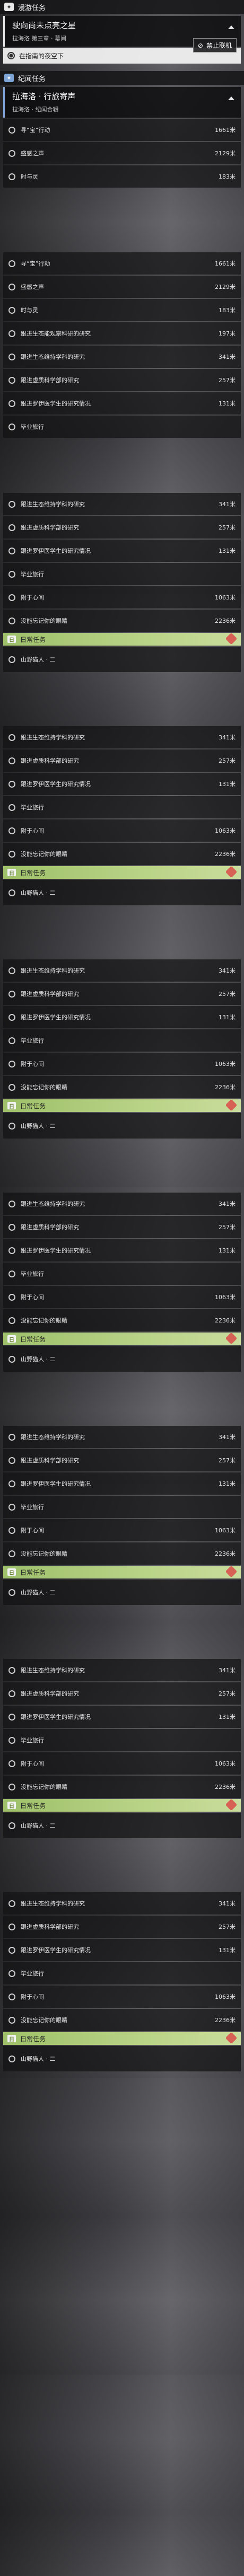  I want to click on companion-quest-card: 拉海洛 · 行旅寄声 拉海洛 · 纪闻合辑, so click(122, 102).